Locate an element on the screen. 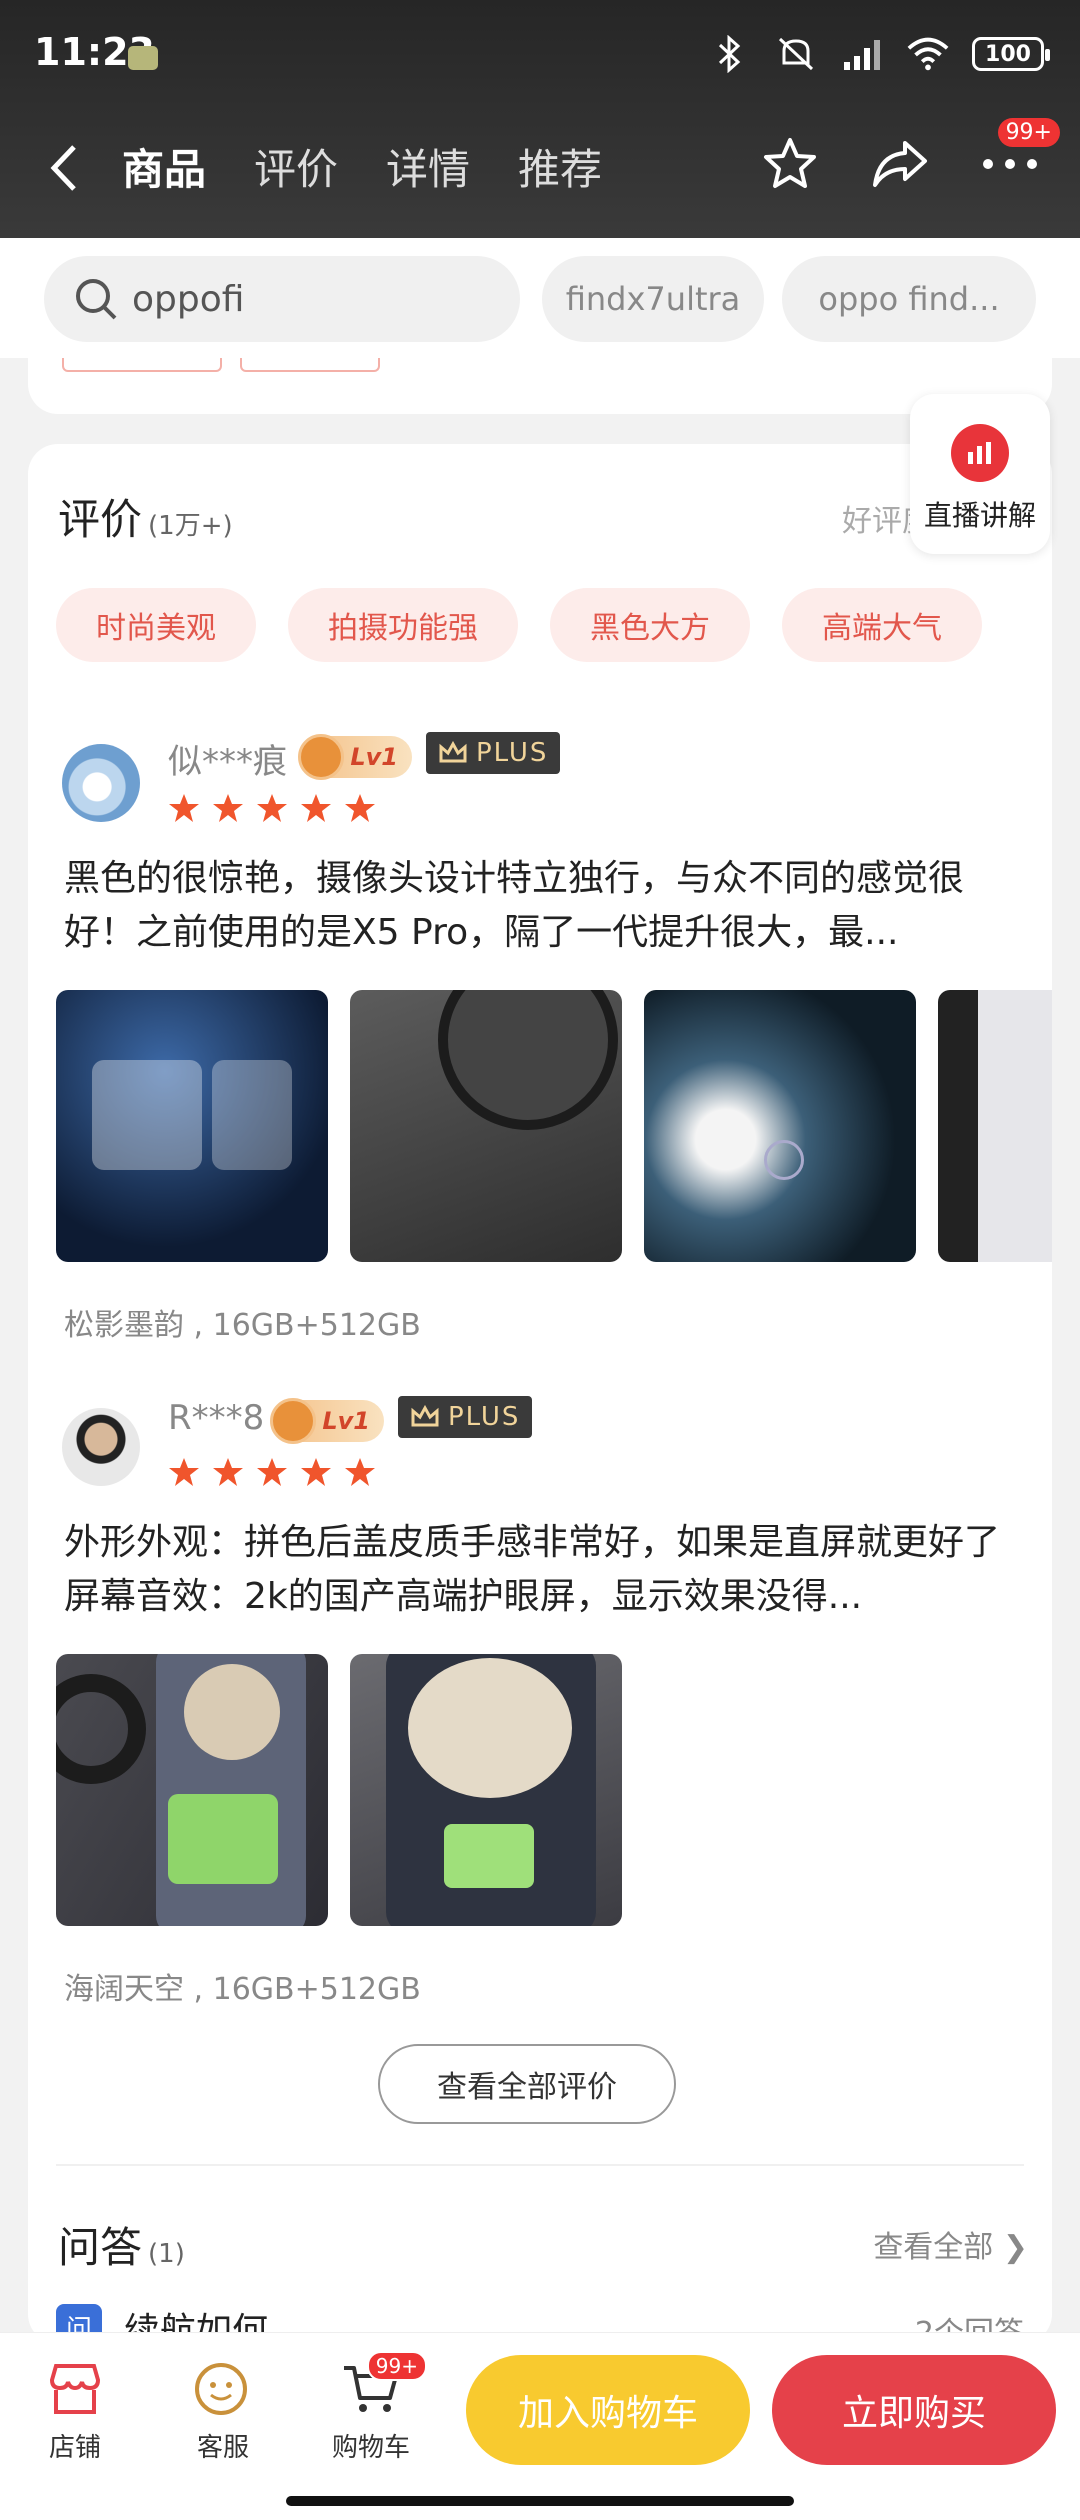 Image resolution: width=1080 pixels, height=2520 pixels. nav-actions: 99+ is located at coordinates (910, 156).